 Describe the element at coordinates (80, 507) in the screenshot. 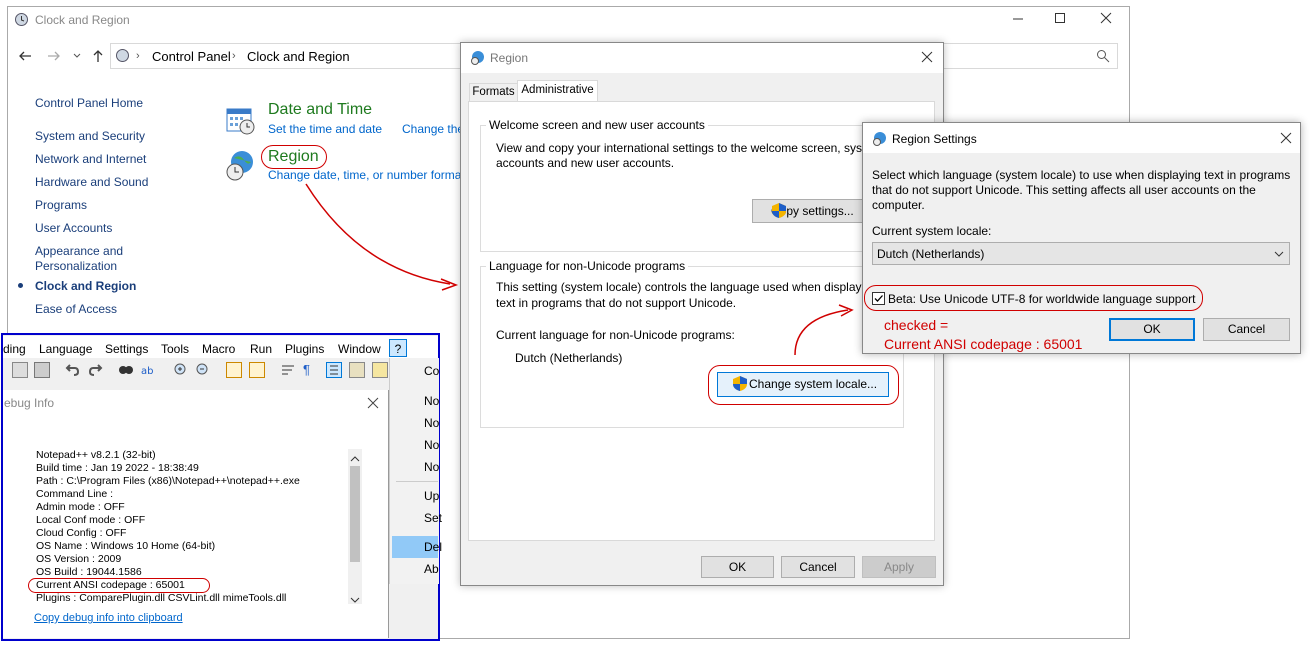

I see `debug-line: Admin mode : OFF` at that location.